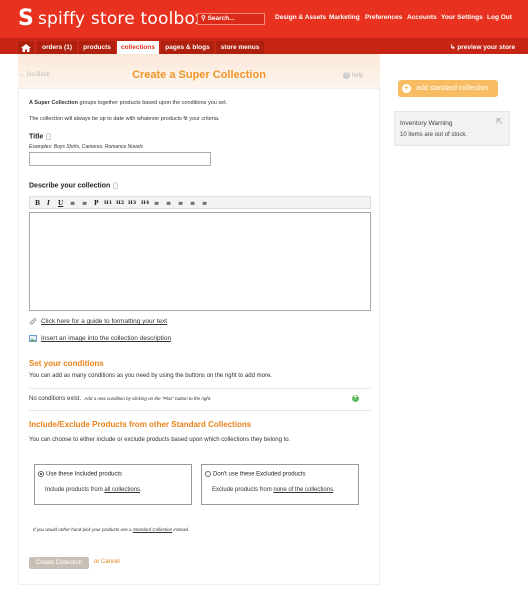 Image resolution: width=528 pixels, height=599 pixels. Describe the element at coordinates (57, 47) in the screenshot. I see `tab-orders: orders (1)` at that location.